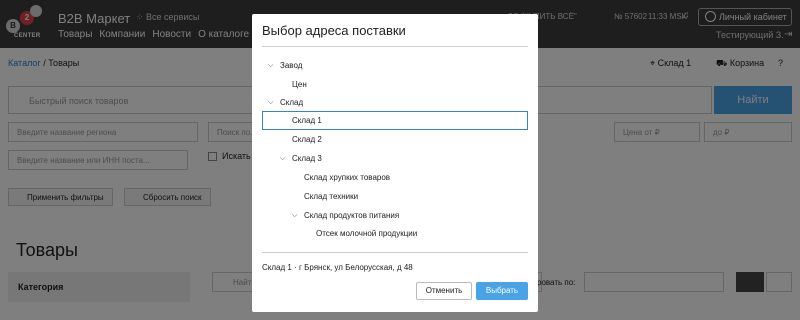 Image resolution: width=800 pixels, height=320 pixels. I want to click on selected-warehouse: Склад 1, so click(277, 267).